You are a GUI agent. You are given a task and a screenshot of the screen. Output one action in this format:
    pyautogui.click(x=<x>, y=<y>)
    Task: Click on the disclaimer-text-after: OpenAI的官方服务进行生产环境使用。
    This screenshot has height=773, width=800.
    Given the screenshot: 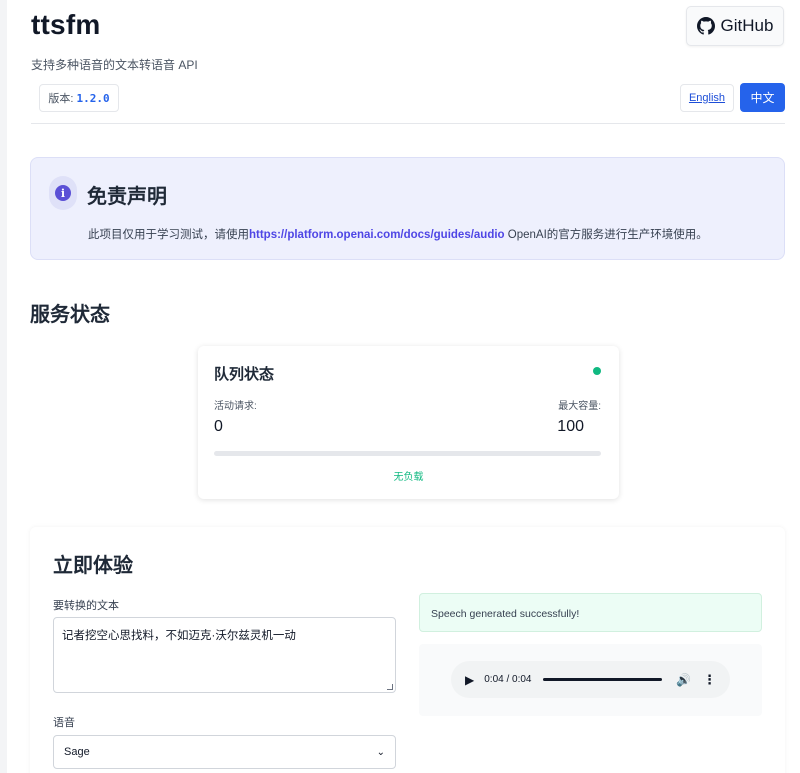 What is the action you would take?
    pyautogui.click(x=606, y=235)
    